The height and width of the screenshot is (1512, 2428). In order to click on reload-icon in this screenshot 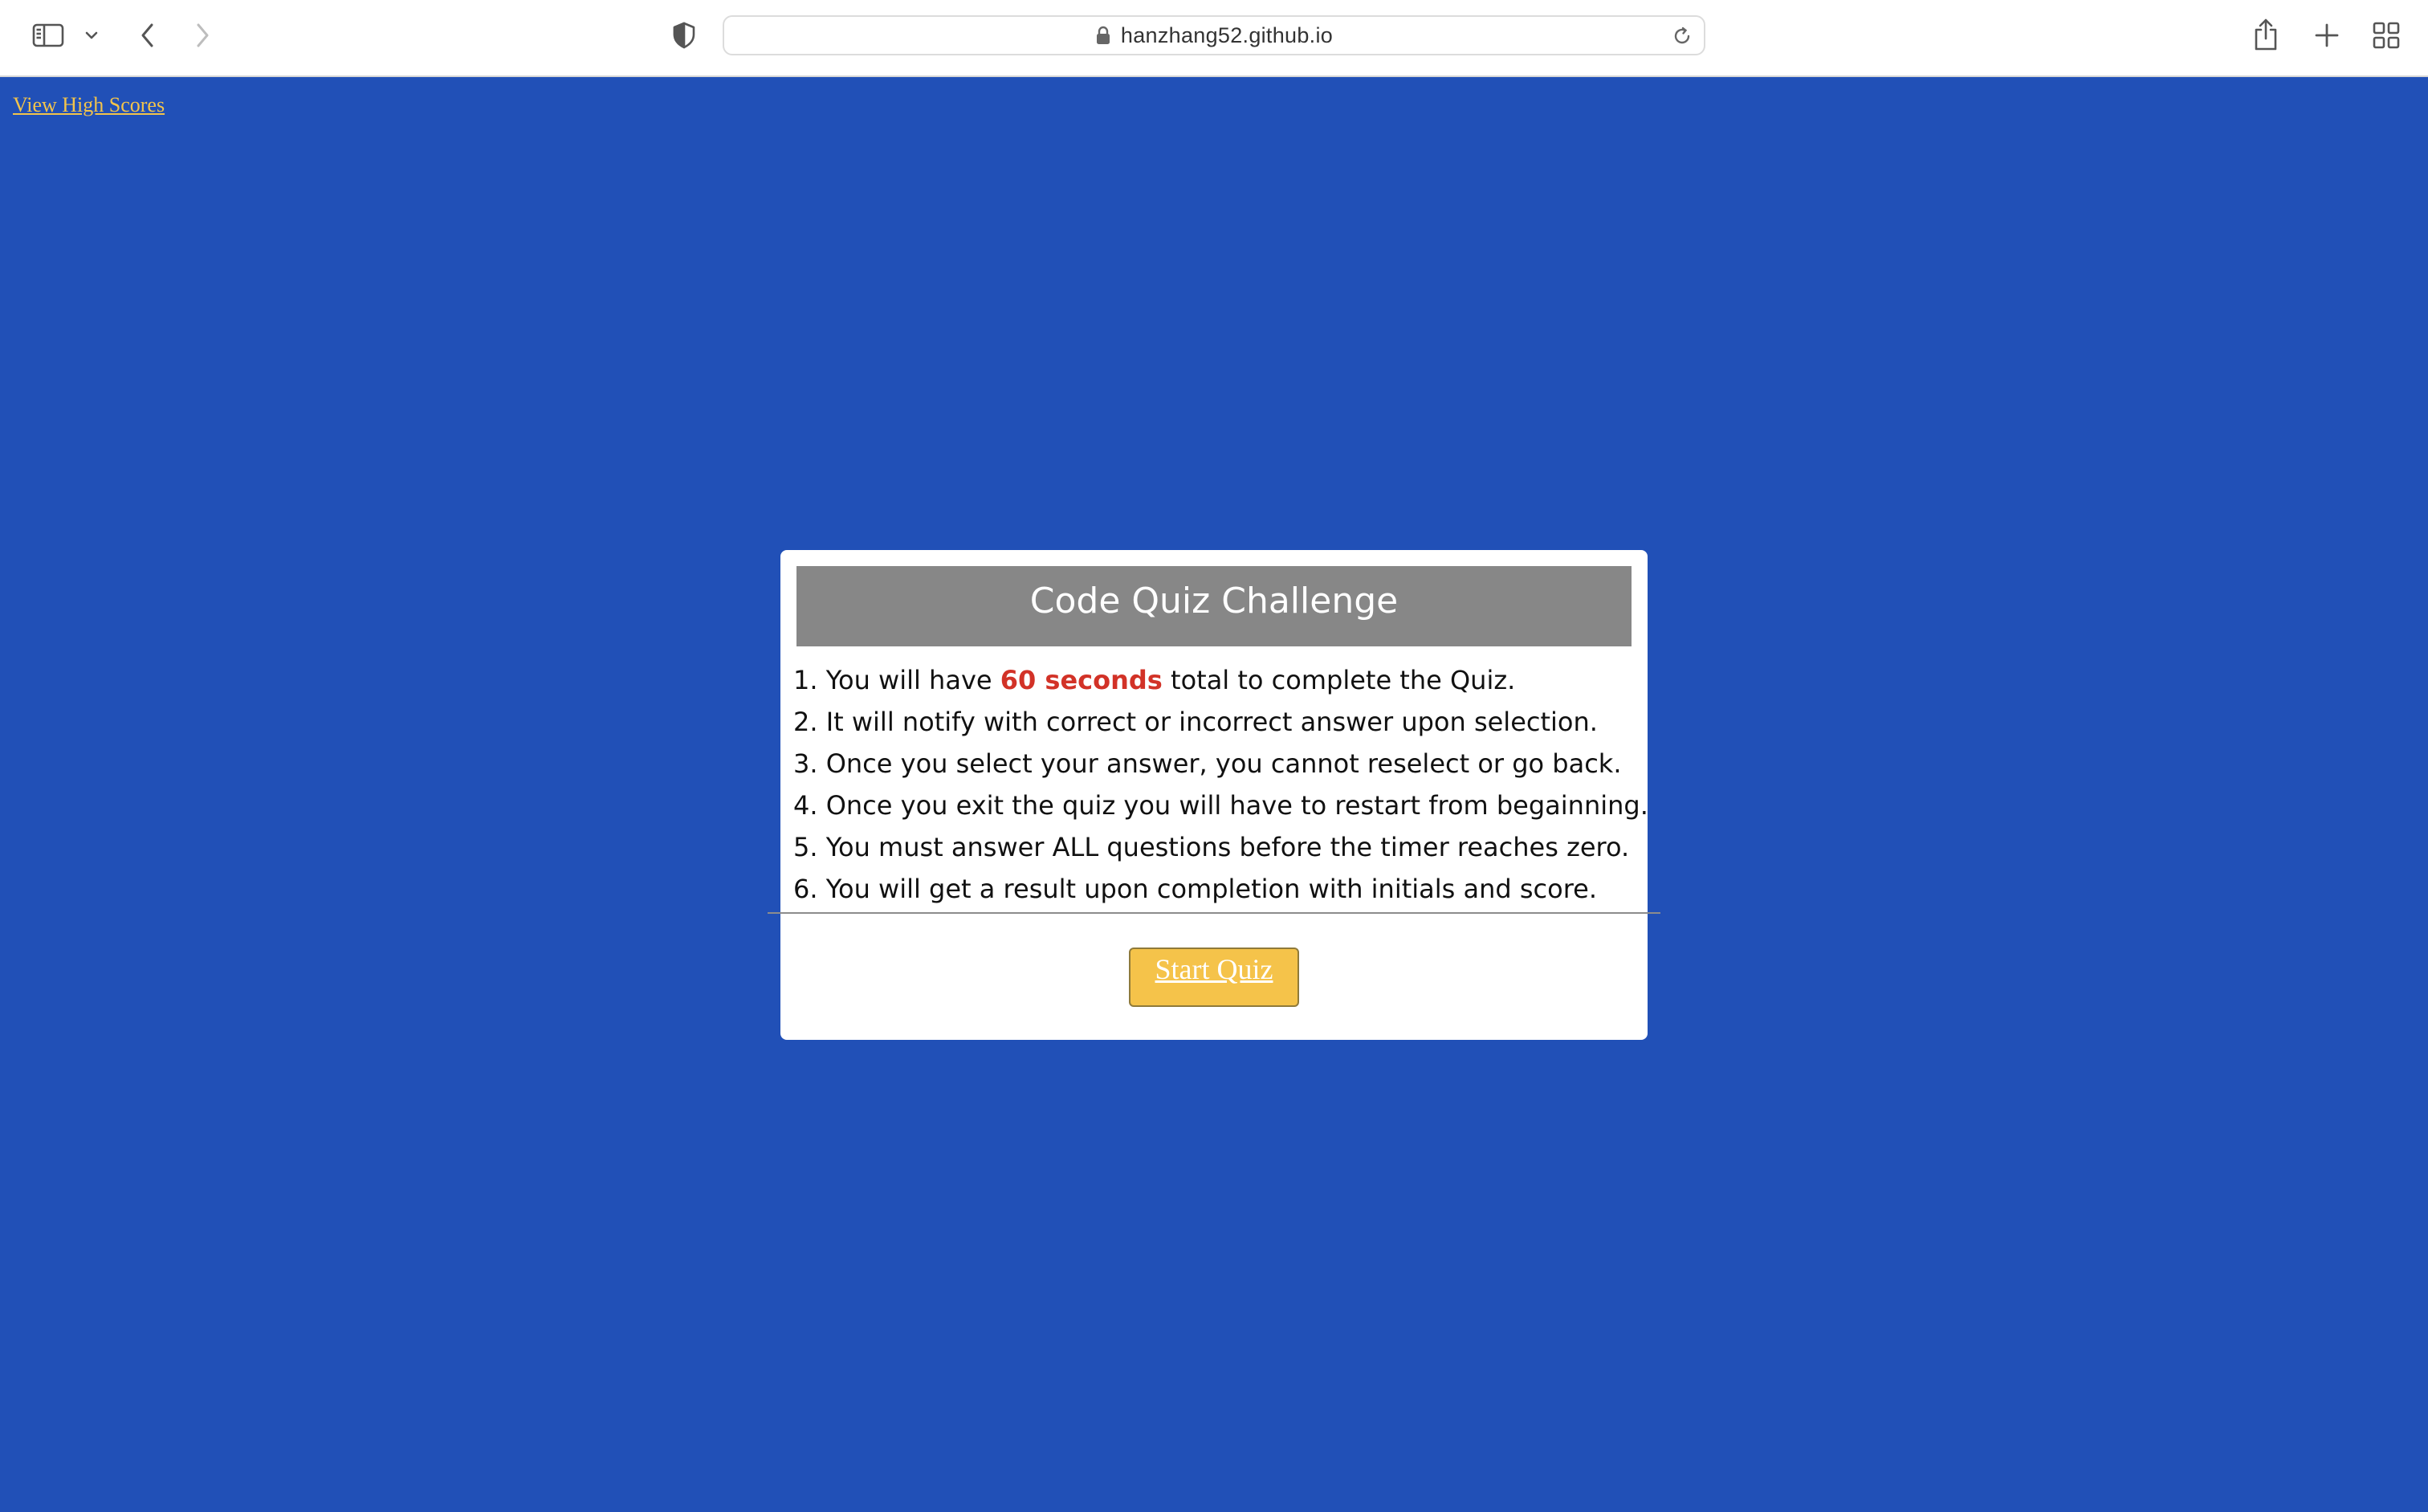, I will do `click(1682, 36)`.